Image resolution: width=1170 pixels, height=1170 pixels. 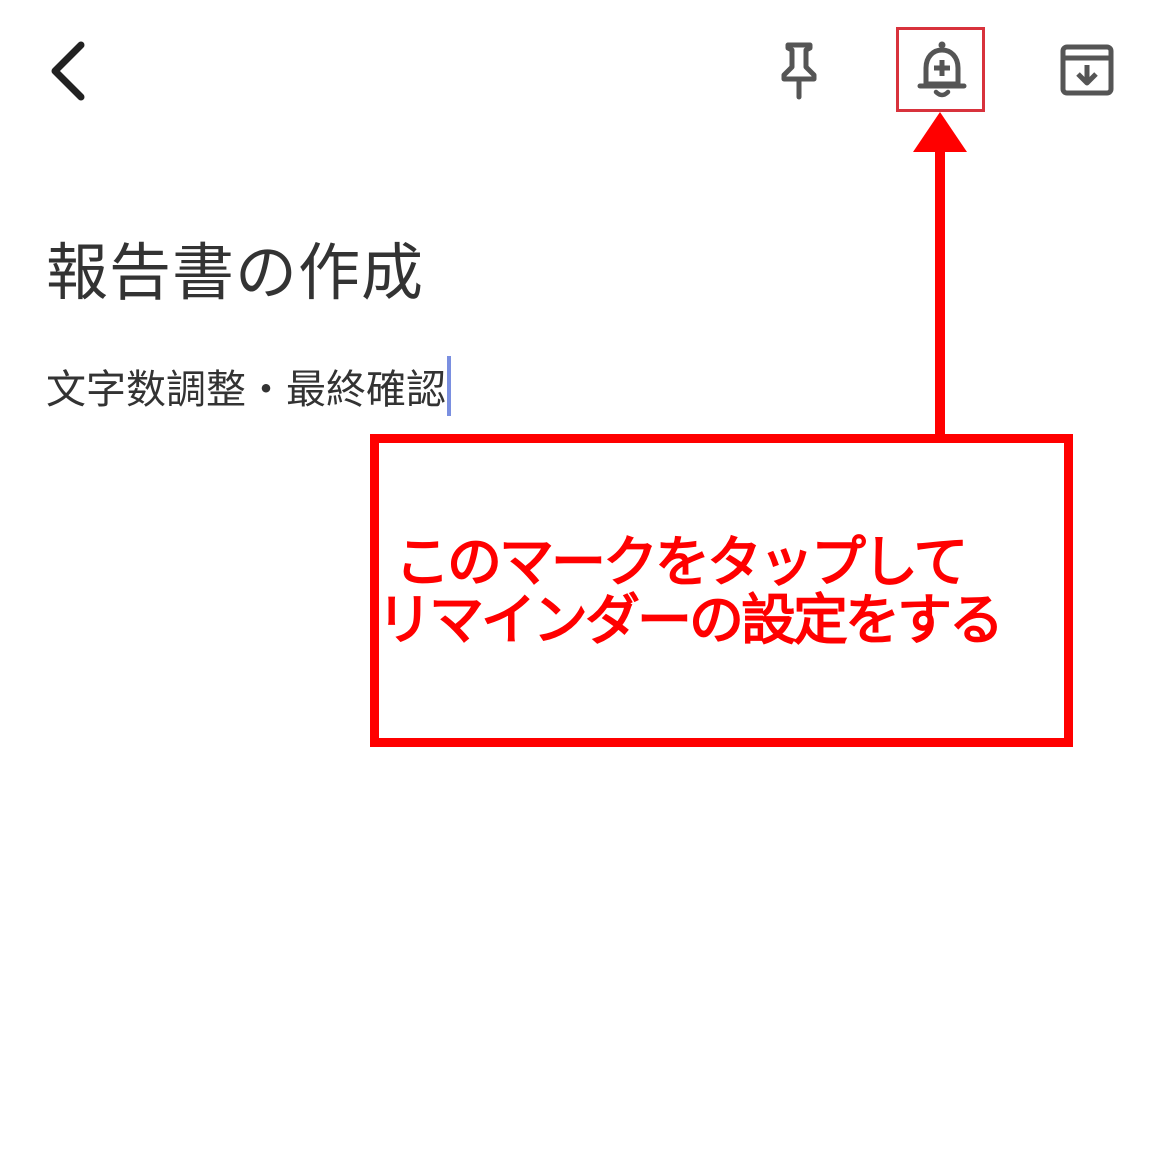 I want to click on archive-button, so click(x=1087, y=70).